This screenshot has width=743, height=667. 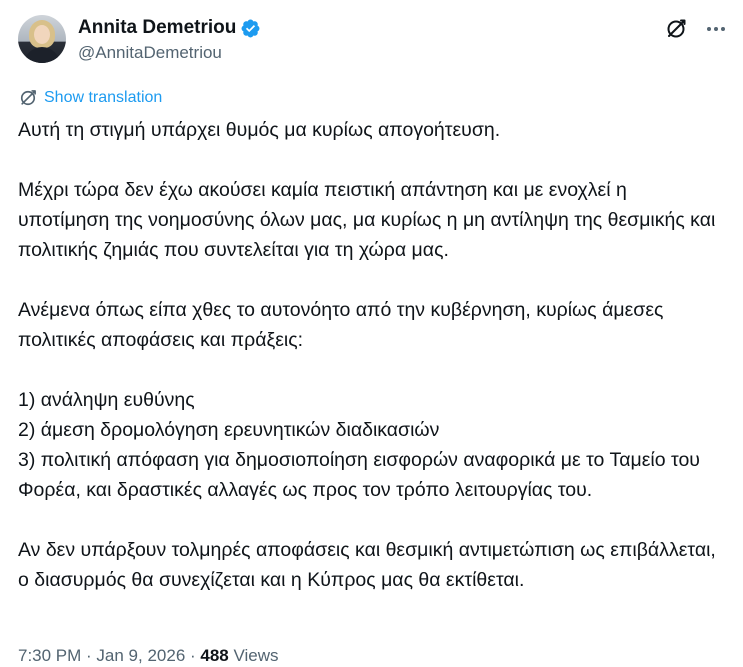 I want to click on show-translation-link: Show translation, so click(x=90, y=98).